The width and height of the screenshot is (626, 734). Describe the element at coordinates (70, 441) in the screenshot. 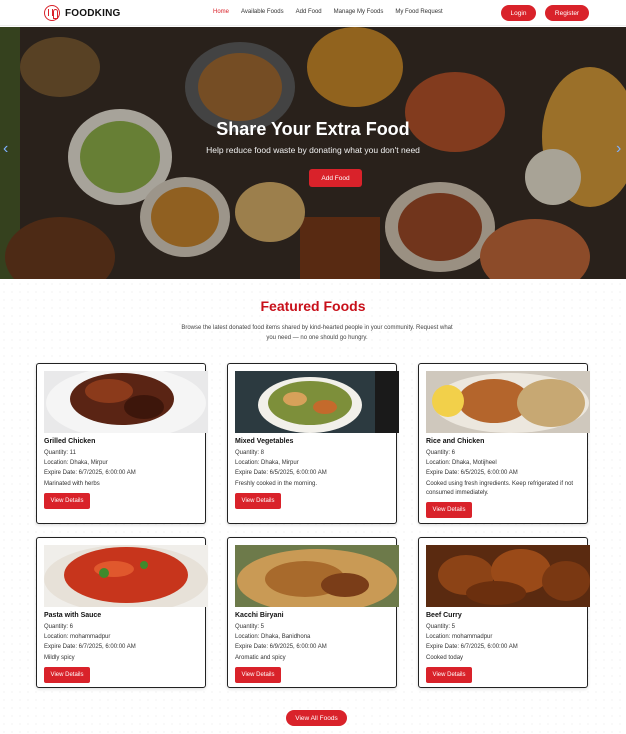

I see `food-name: Grilled Chicken` at that location.